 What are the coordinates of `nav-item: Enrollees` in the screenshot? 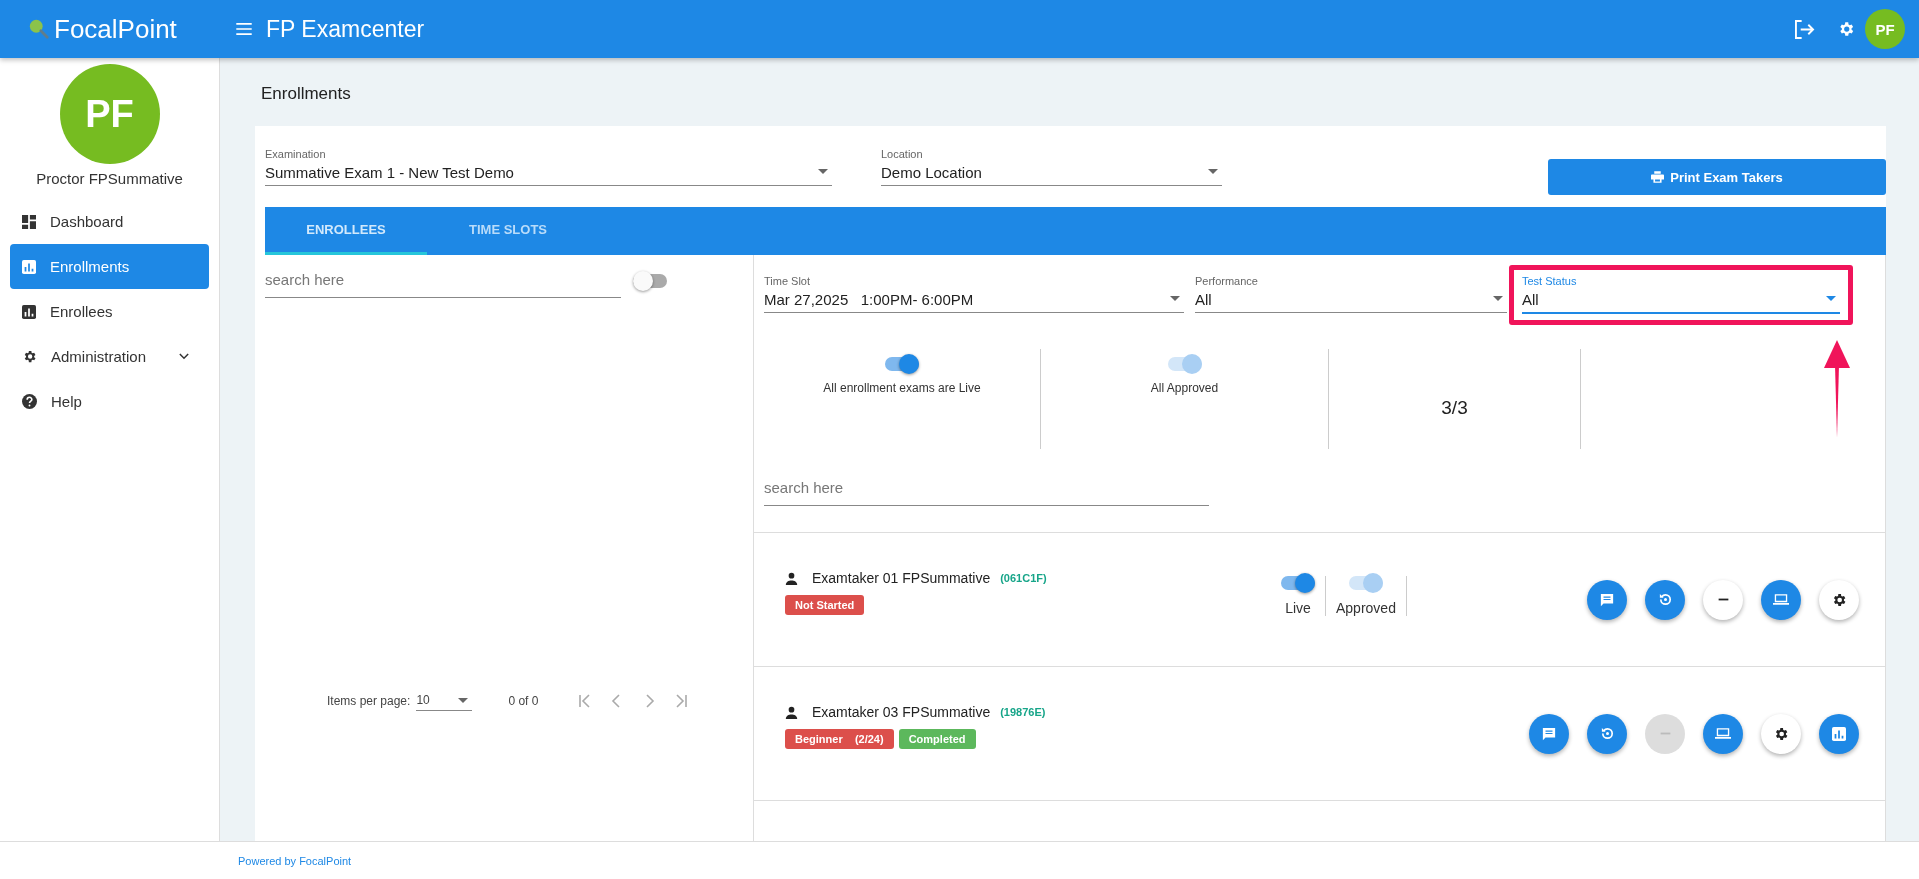 It's located at (109, 311).